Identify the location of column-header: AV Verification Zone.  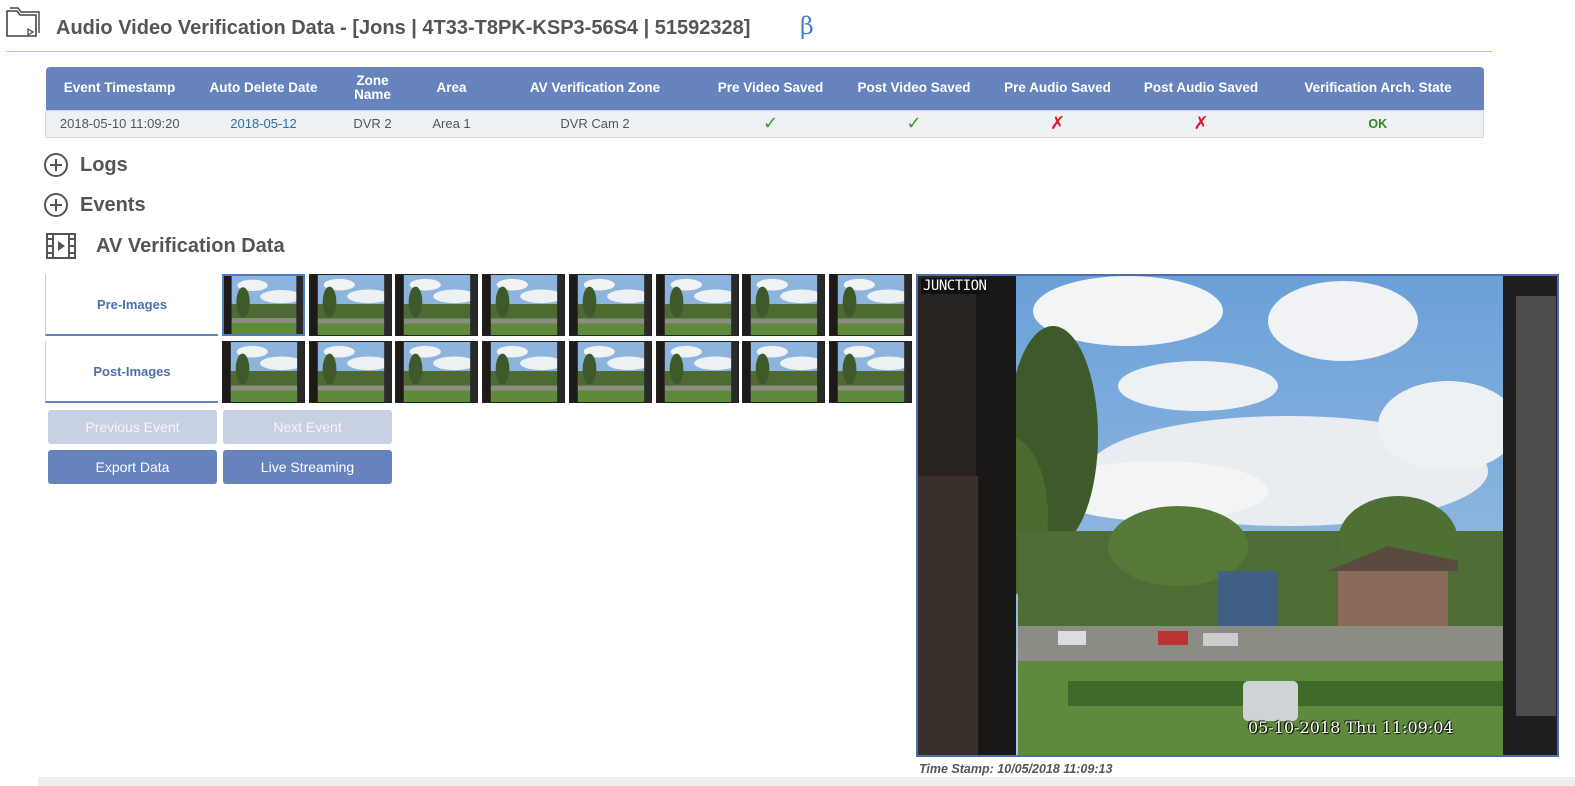
(595, 88).